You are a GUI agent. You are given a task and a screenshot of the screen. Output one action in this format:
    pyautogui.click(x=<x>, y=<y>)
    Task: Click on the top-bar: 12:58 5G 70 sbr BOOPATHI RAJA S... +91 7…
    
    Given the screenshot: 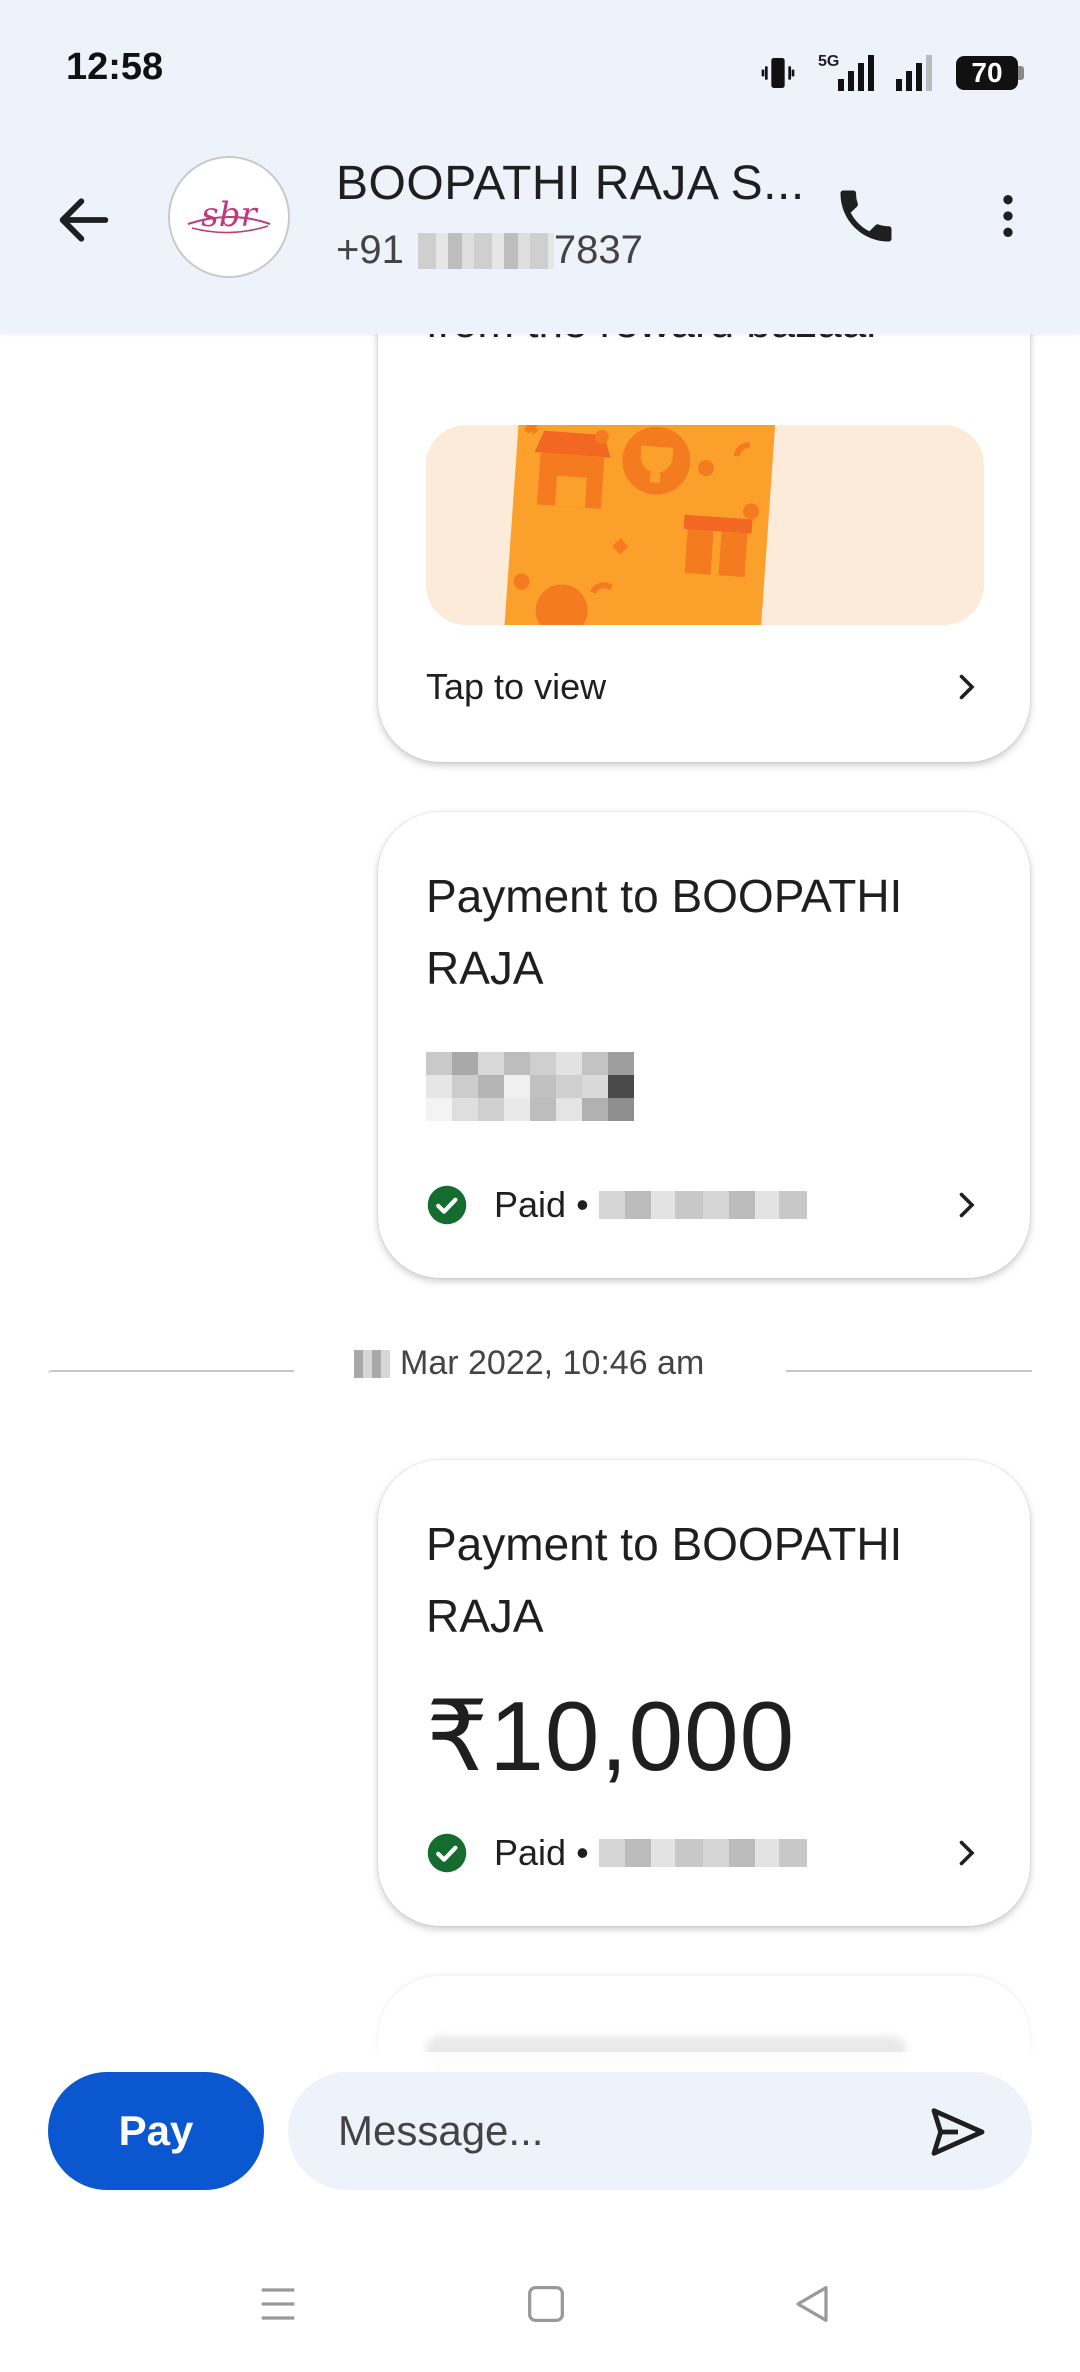 What is the action you would take?
    pyautogui.click(x=540, y=167)
    